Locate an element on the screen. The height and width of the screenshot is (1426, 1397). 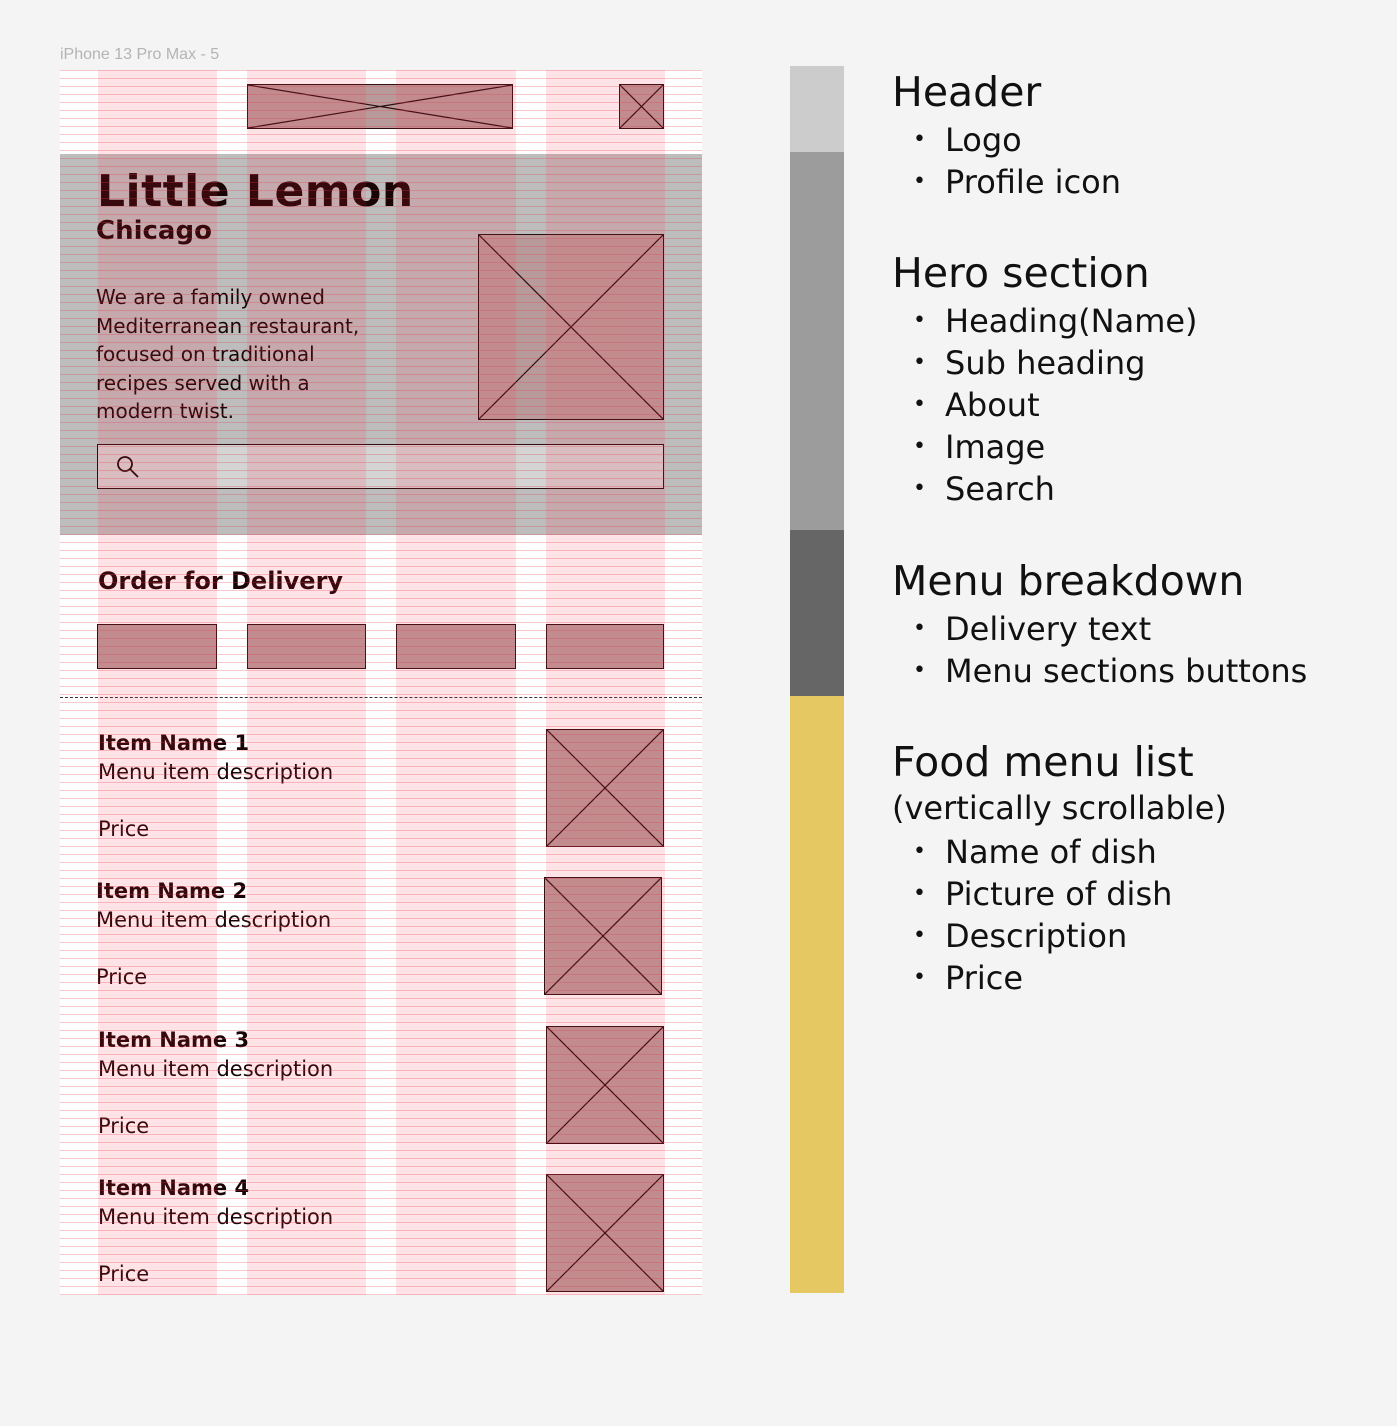
hero-legend-swatch is located at coordinates (817, 341).